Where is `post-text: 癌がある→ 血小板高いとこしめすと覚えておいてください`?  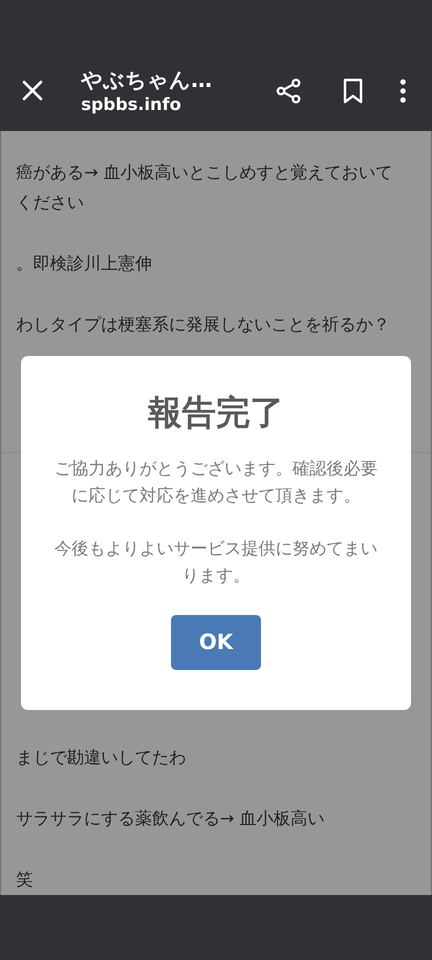
post-text: 癌がある→ 血小板高いとこしめすと覚えておいてください is located at coordinates (205, 188).